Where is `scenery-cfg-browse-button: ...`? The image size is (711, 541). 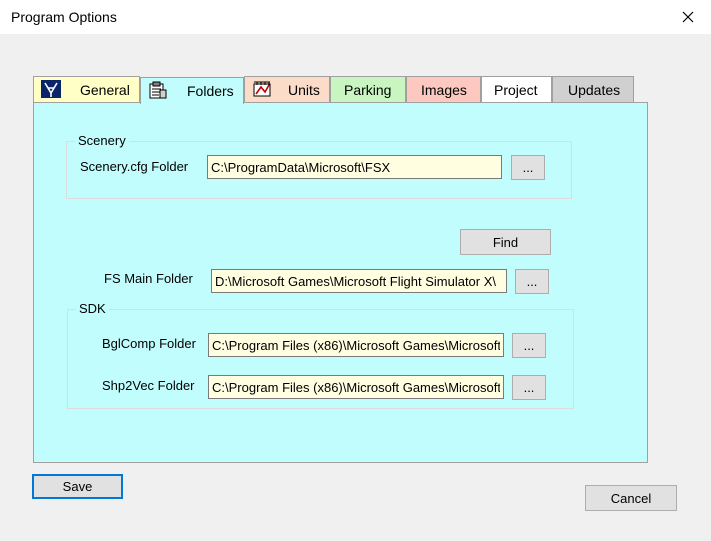 scenery-cfg-browse-button: ... is located at coordinates (528, 167).